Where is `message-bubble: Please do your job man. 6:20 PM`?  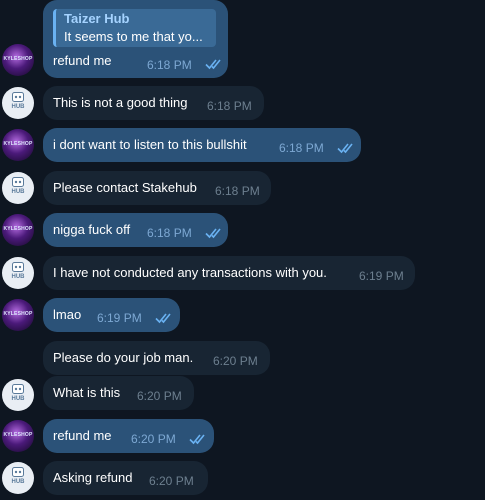
message-bubble: Please do your job man. 6:20 PM is located at coordinates (156, 358).